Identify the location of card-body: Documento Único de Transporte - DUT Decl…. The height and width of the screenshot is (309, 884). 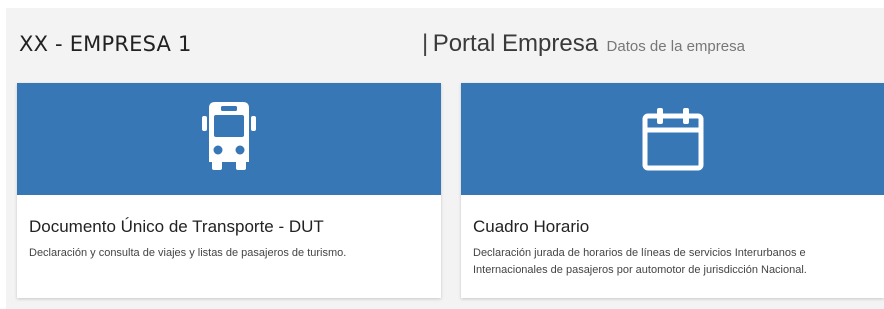
(229, 228).